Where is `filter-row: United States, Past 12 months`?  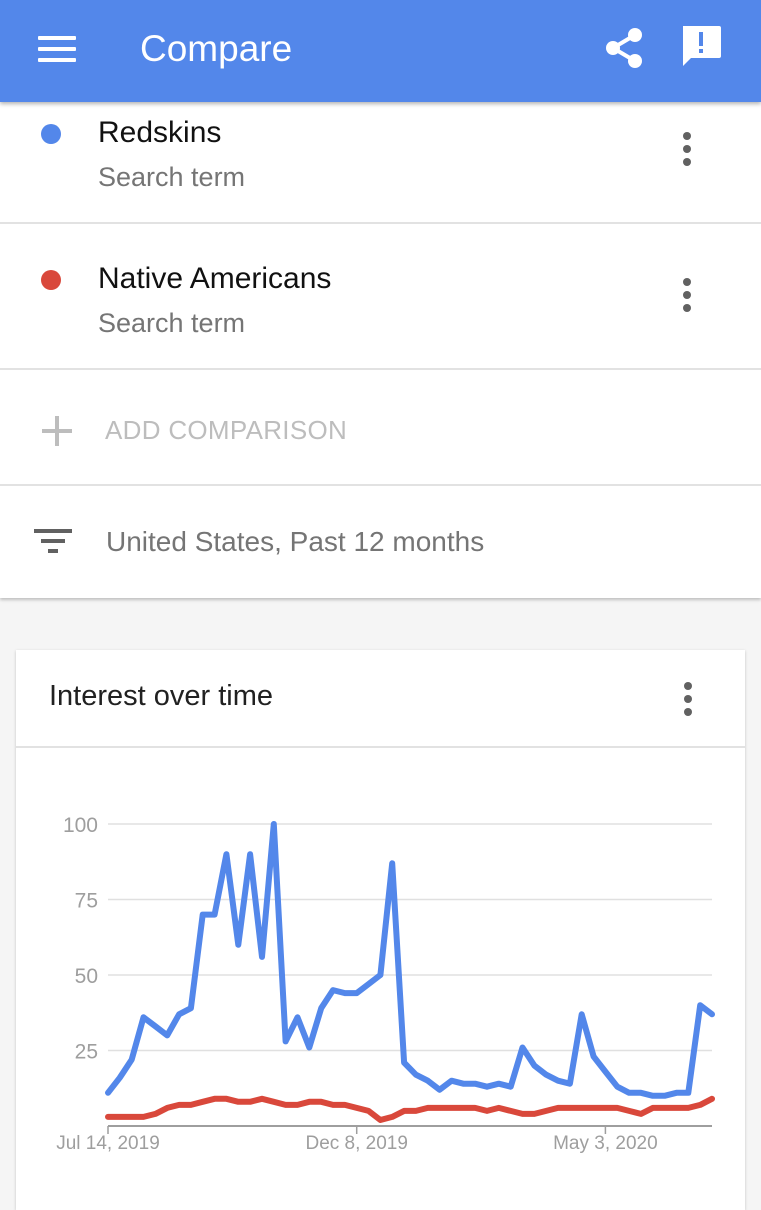
filter-row: United States, Past 12 months is located at coordinates (380, 542).